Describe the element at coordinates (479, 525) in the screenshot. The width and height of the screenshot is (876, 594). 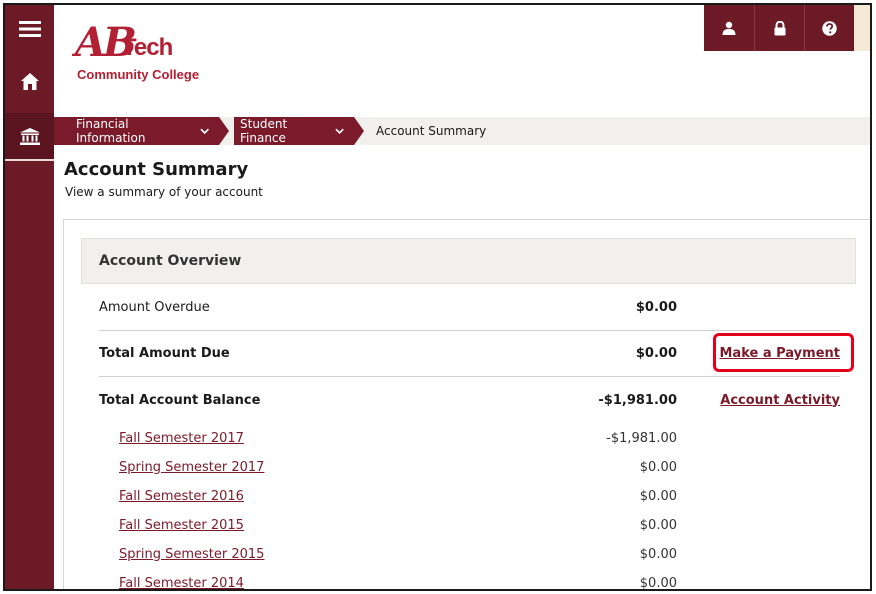
I see `list-item: Fall Semester 2015 $0.00` at that location.